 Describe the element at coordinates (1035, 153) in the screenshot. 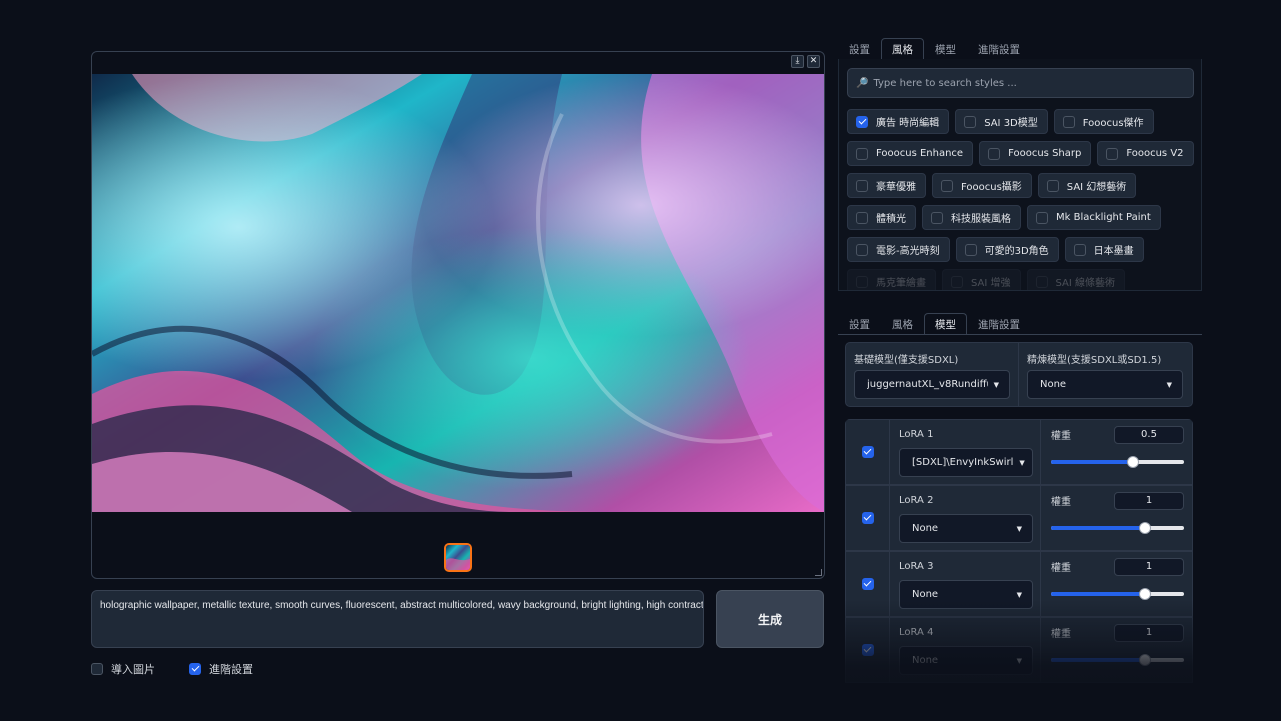

I see `style-option: Fooocus Sharp` at that location.